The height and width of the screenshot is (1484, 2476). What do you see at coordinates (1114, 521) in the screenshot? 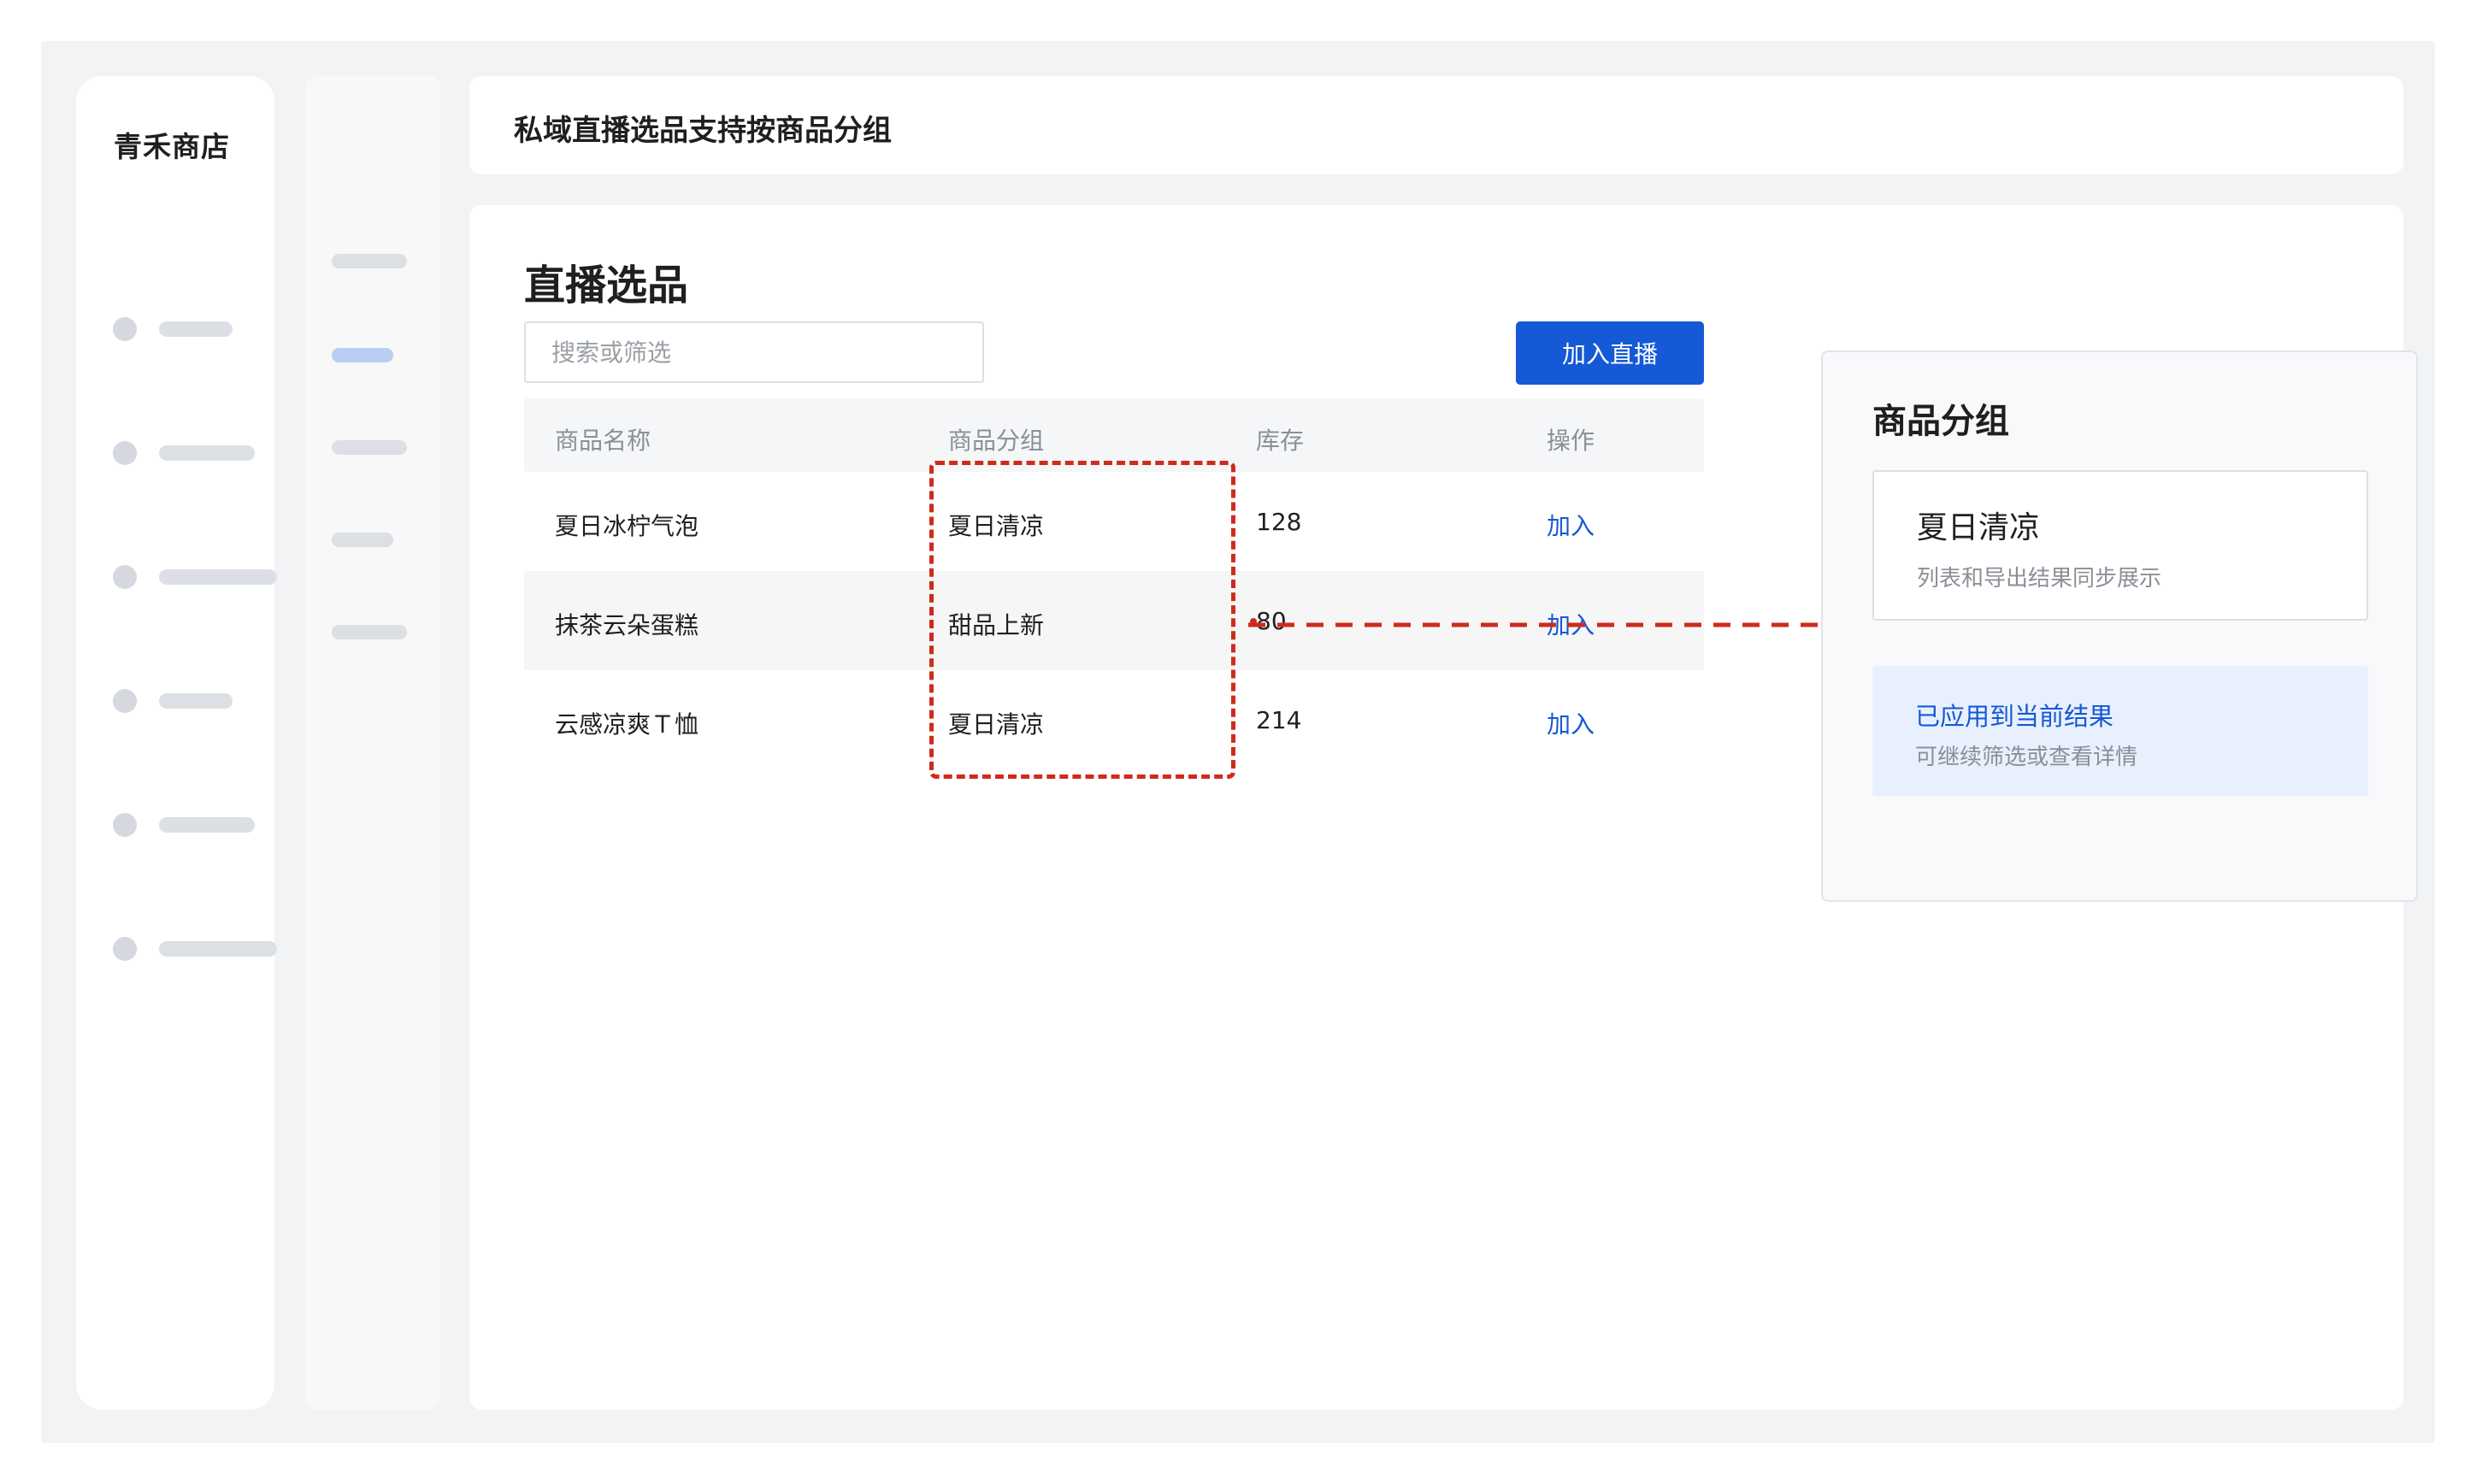
I see `table-row: 夏日冰柠气泡 夏日清凉 128 加入` at bounding box center [1114, 521].